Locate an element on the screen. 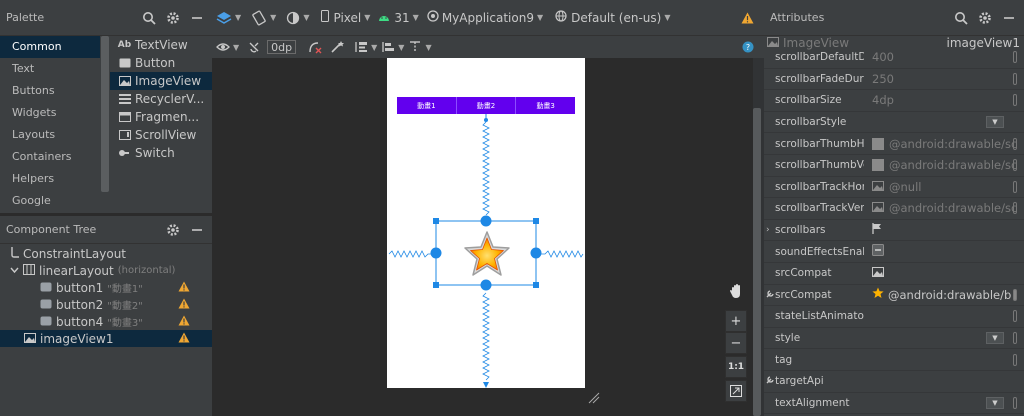 Image resolution: width=1024 pixels, height=416 pixels. align-icon: ▼ is located at coordinates (392, 47).